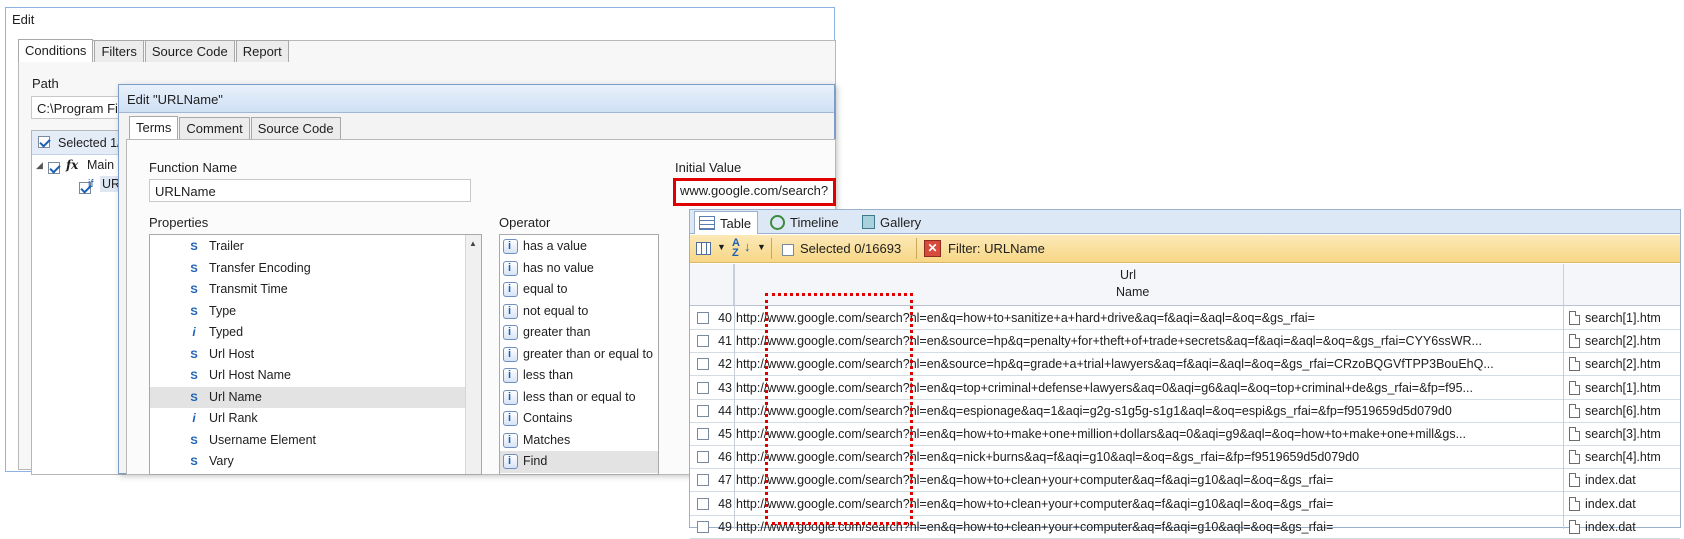  Describe the element at coordinates (310, 190) in the screenshot. I see `function-name-input: URLName` at that location.